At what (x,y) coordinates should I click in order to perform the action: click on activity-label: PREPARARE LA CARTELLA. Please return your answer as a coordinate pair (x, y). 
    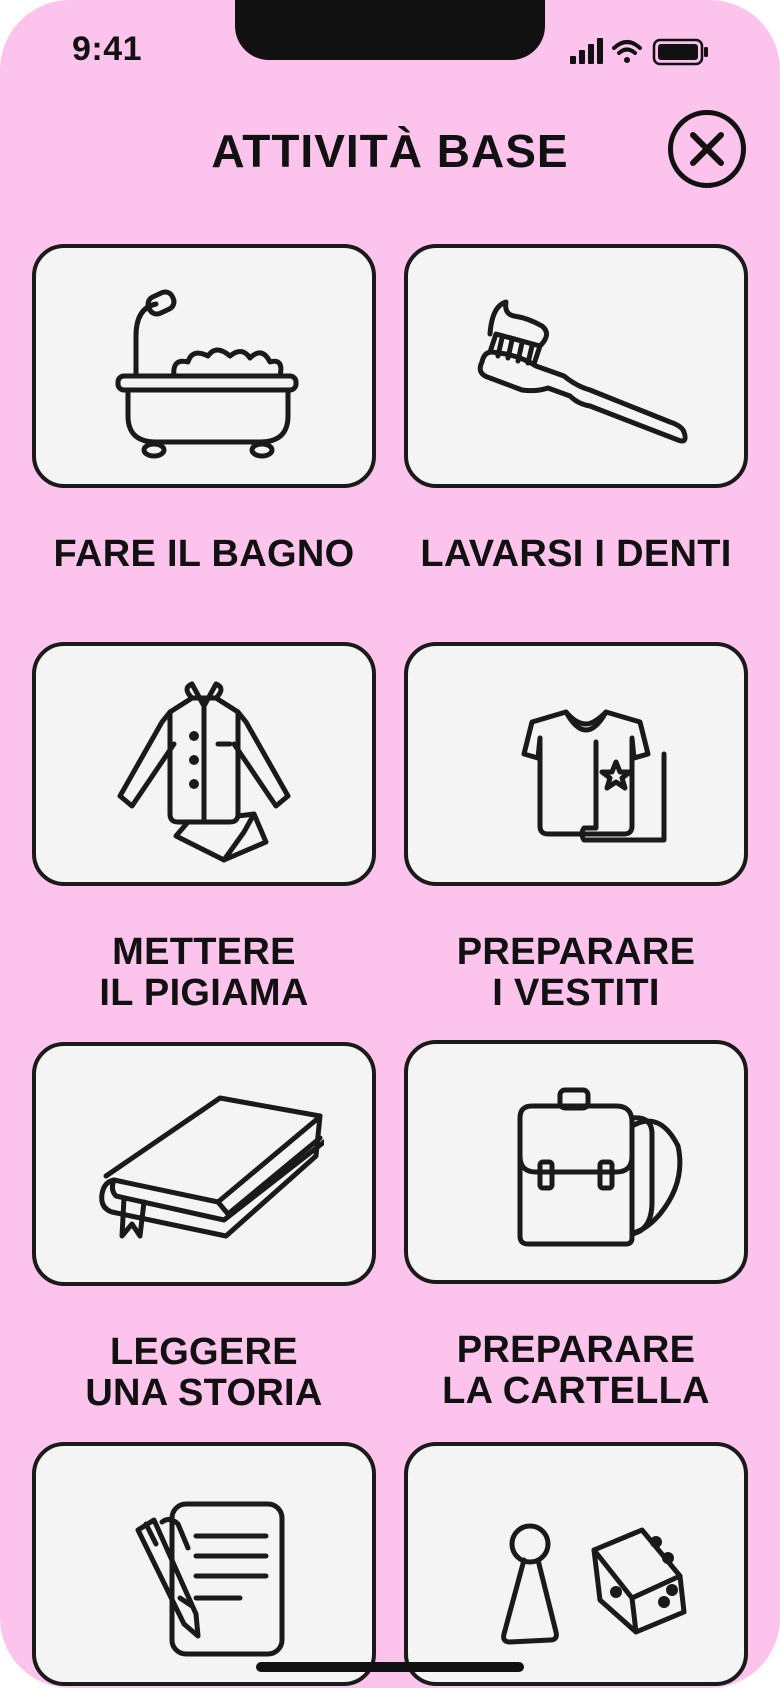
    Looking at the image, I should click on (576, 1370).